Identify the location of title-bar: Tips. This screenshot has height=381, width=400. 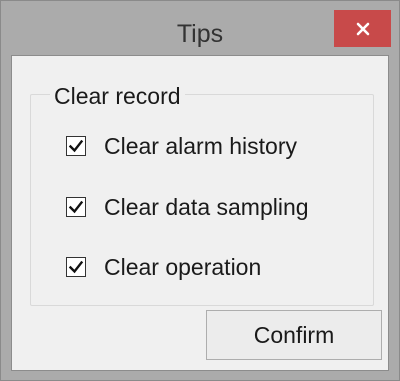
(200, 24).